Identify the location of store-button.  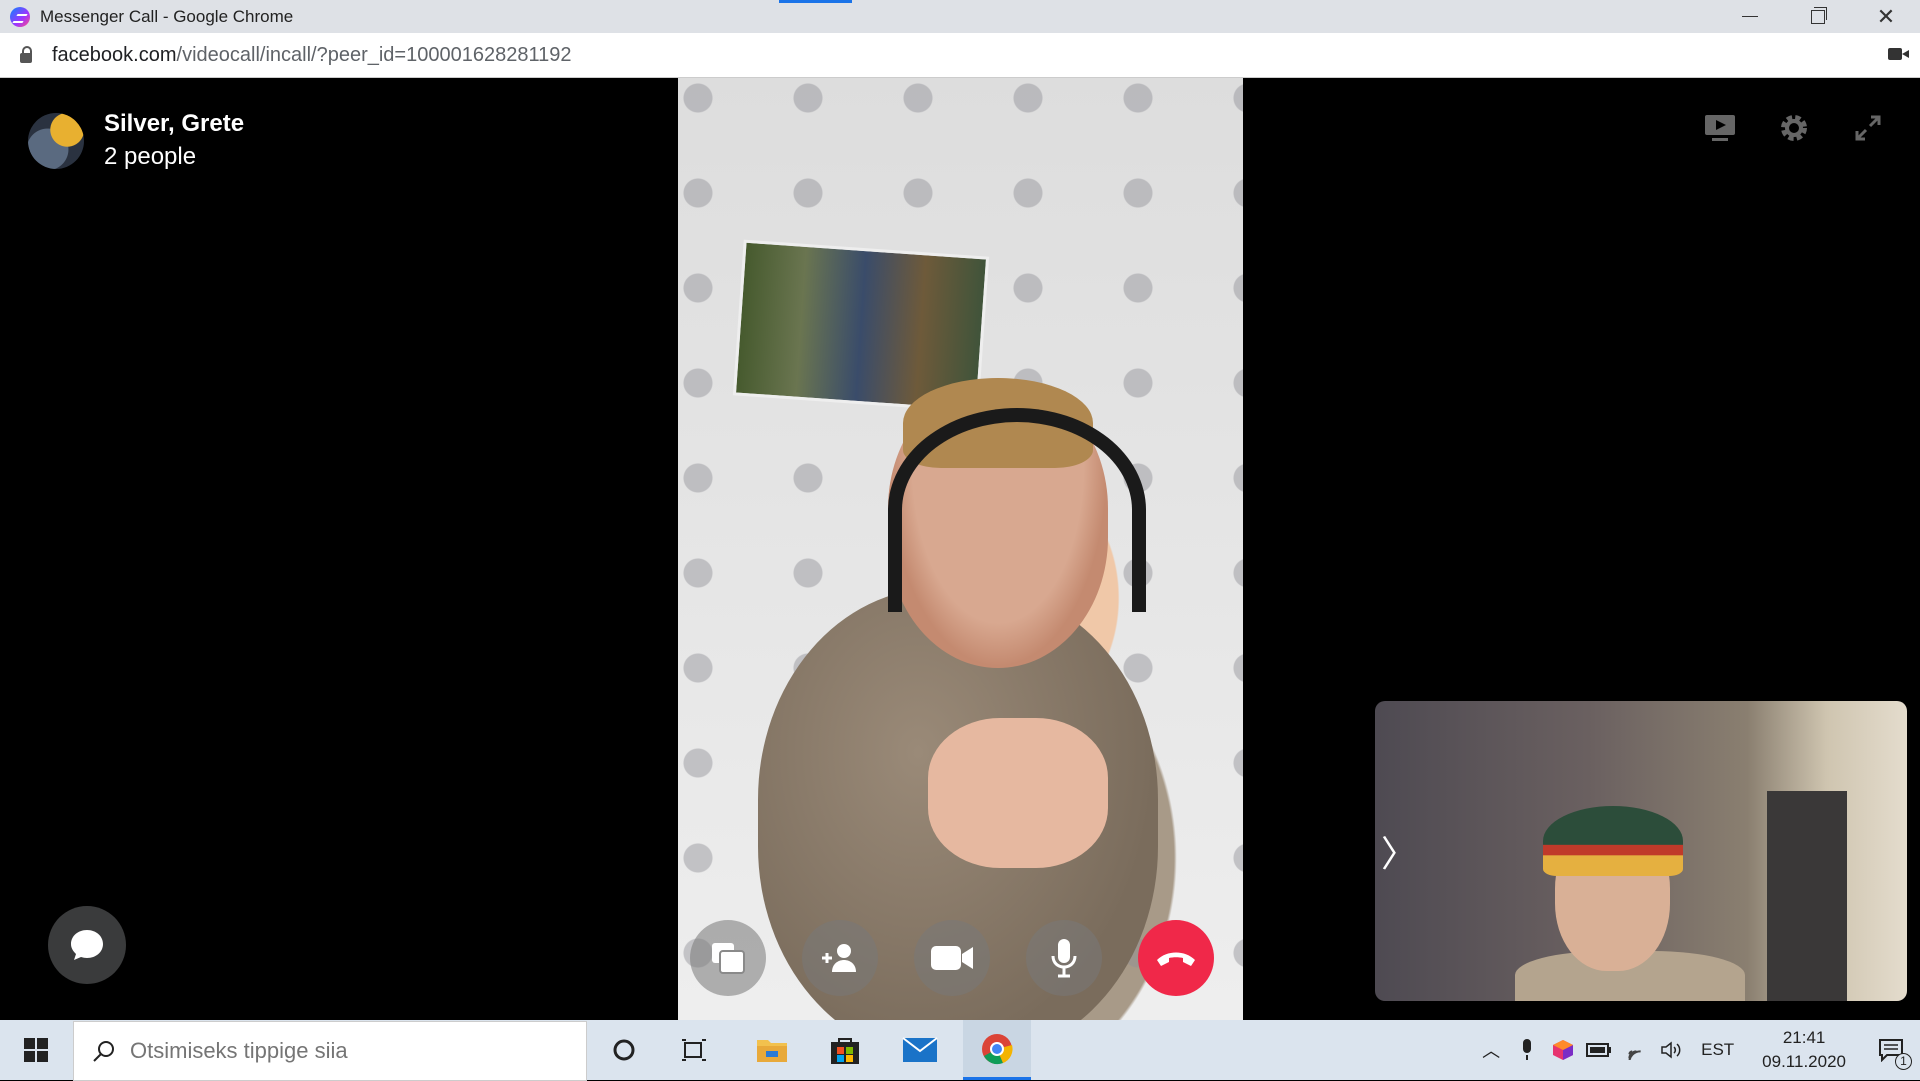
(845, 1050).